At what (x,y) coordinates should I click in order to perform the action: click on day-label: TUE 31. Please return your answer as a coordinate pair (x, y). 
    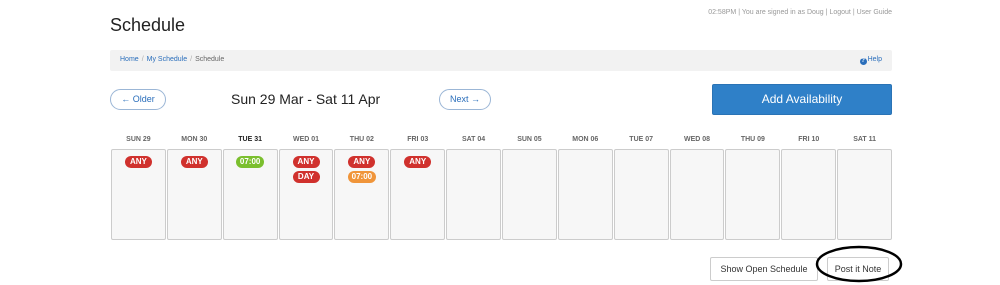
    Looking at the image, I should click on (250, 139).